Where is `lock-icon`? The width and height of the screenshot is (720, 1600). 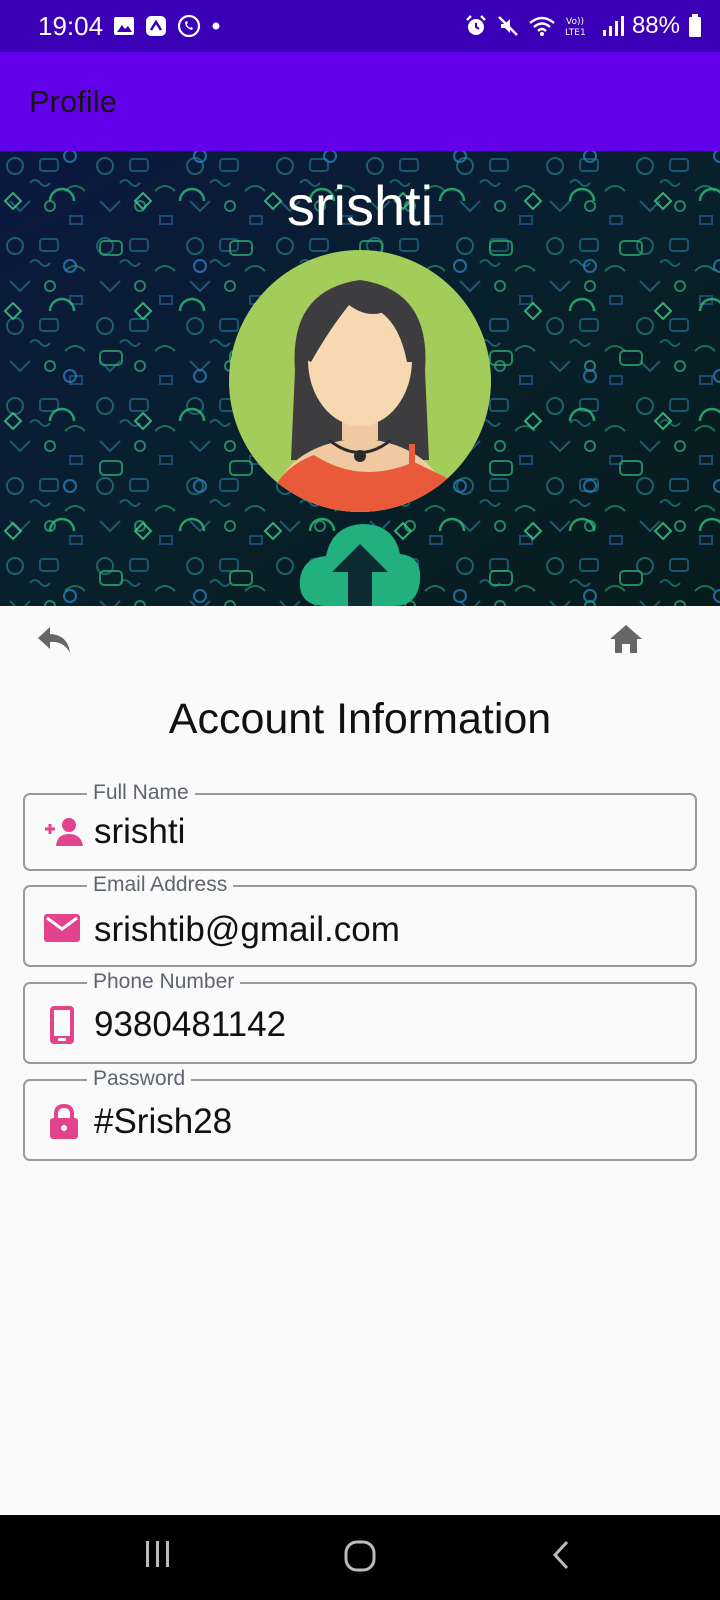 lock-icon is located at coordinates (64, 1121).